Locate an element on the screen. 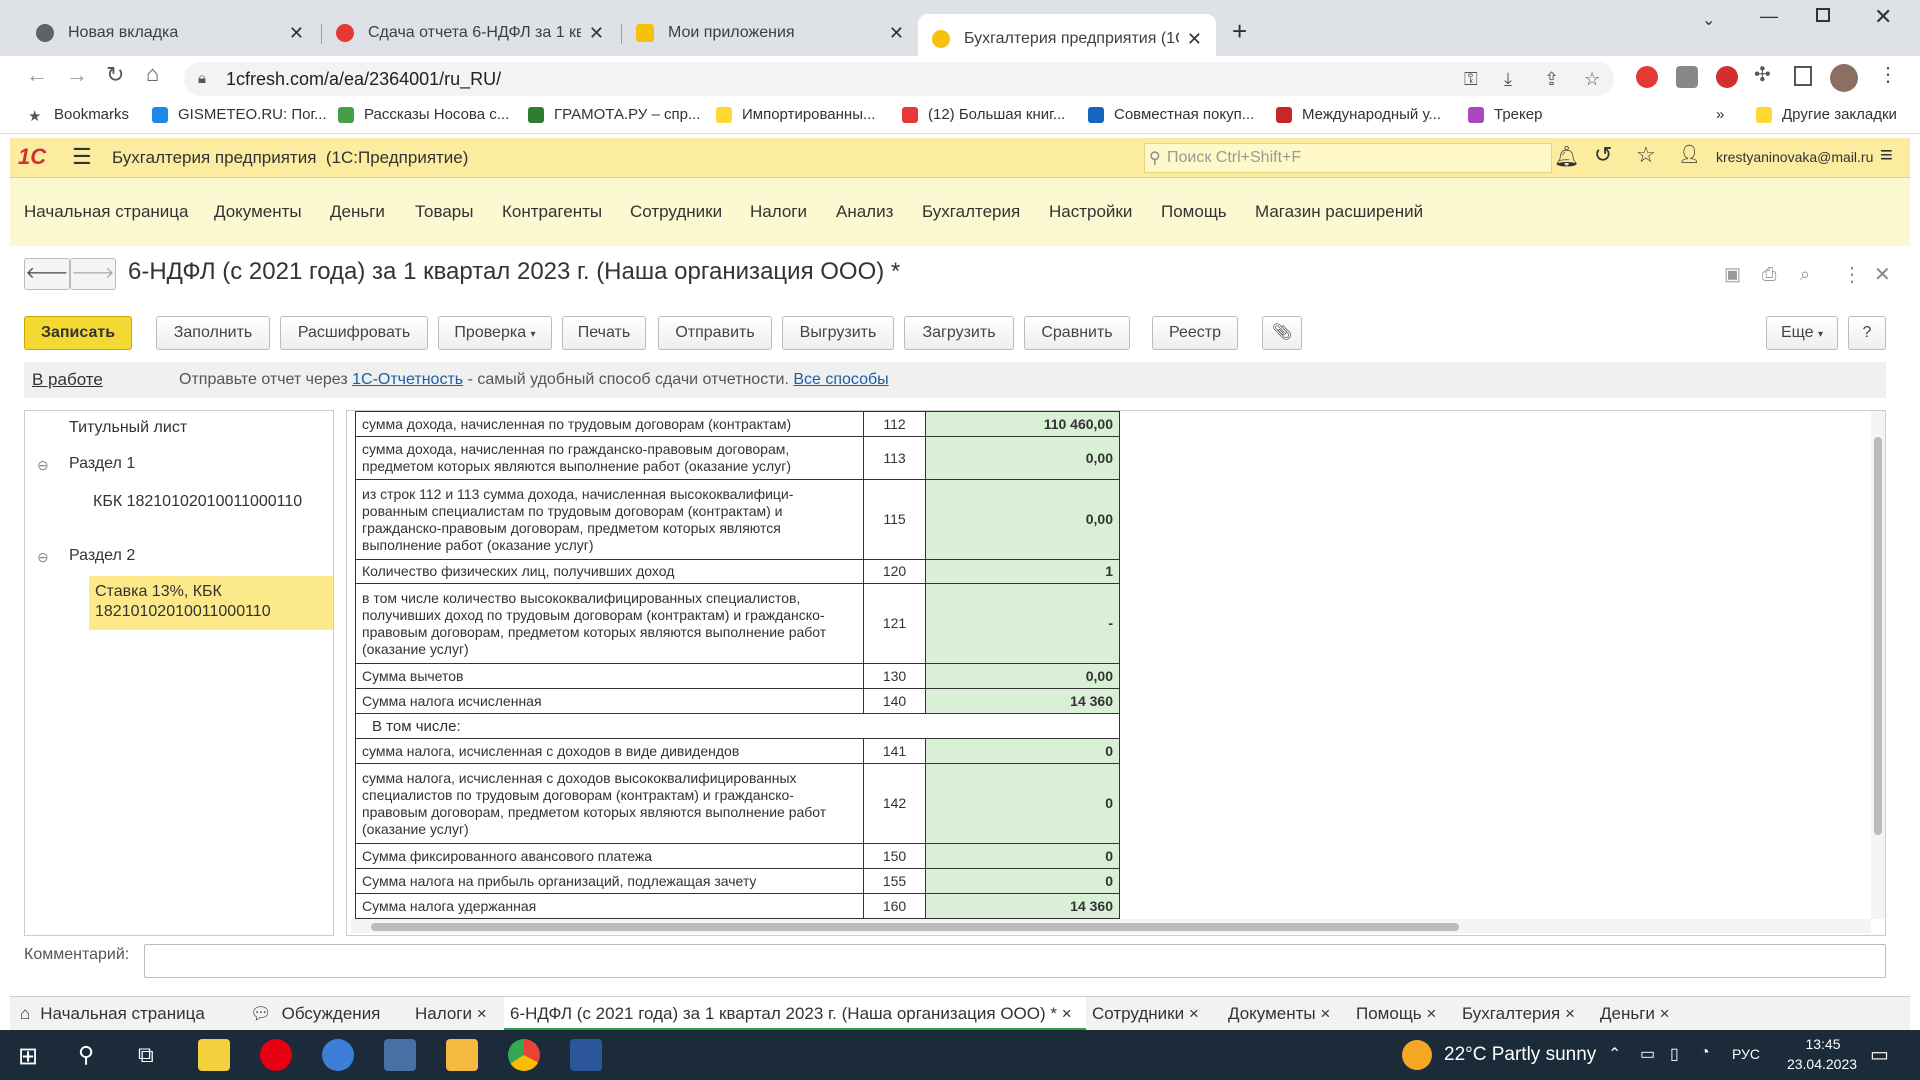  menu-employees: Сотрудники is located at coordinates (676, 212).